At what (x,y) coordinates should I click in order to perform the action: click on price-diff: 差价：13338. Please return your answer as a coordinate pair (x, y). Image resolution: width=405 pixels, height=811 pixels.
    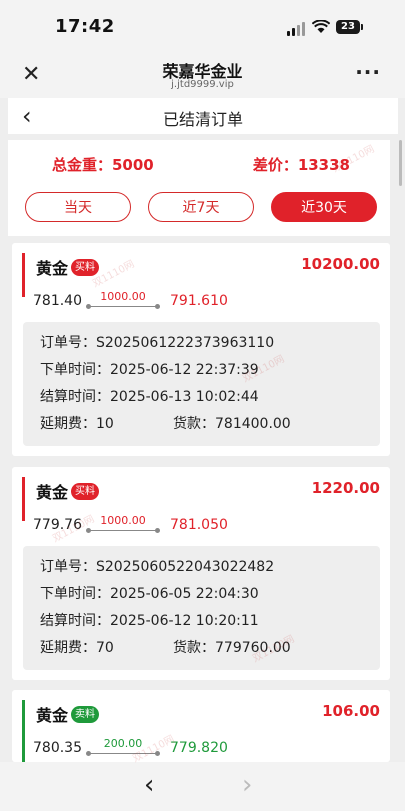
    Looking at the image, I should click on (301, 165).